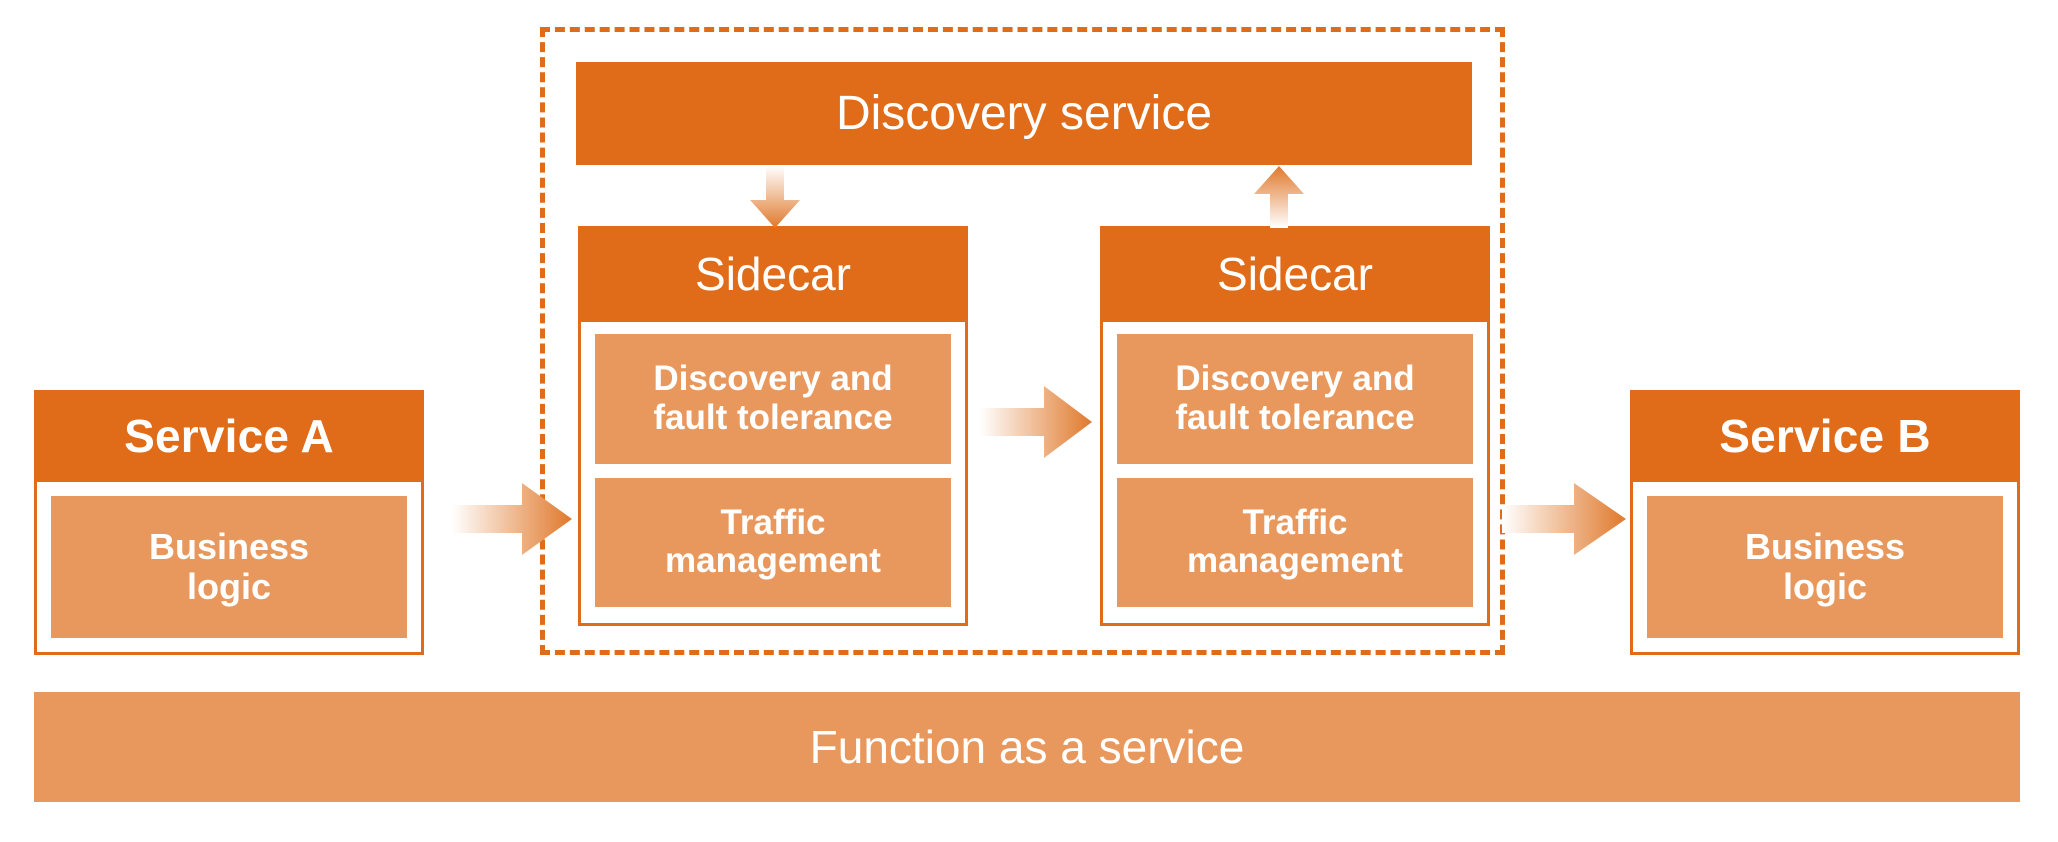  Describe the element at coordinates (1825, 436) in the screenshot. I see `service-b-title: Service B` at that location.